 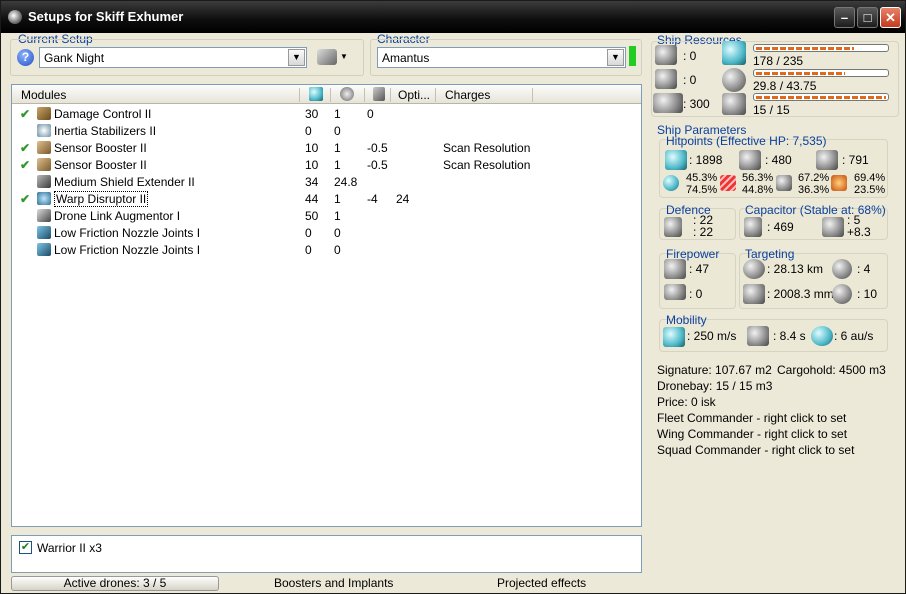 I want to click on thermal-resist-icon, so click(x=728, y=183).